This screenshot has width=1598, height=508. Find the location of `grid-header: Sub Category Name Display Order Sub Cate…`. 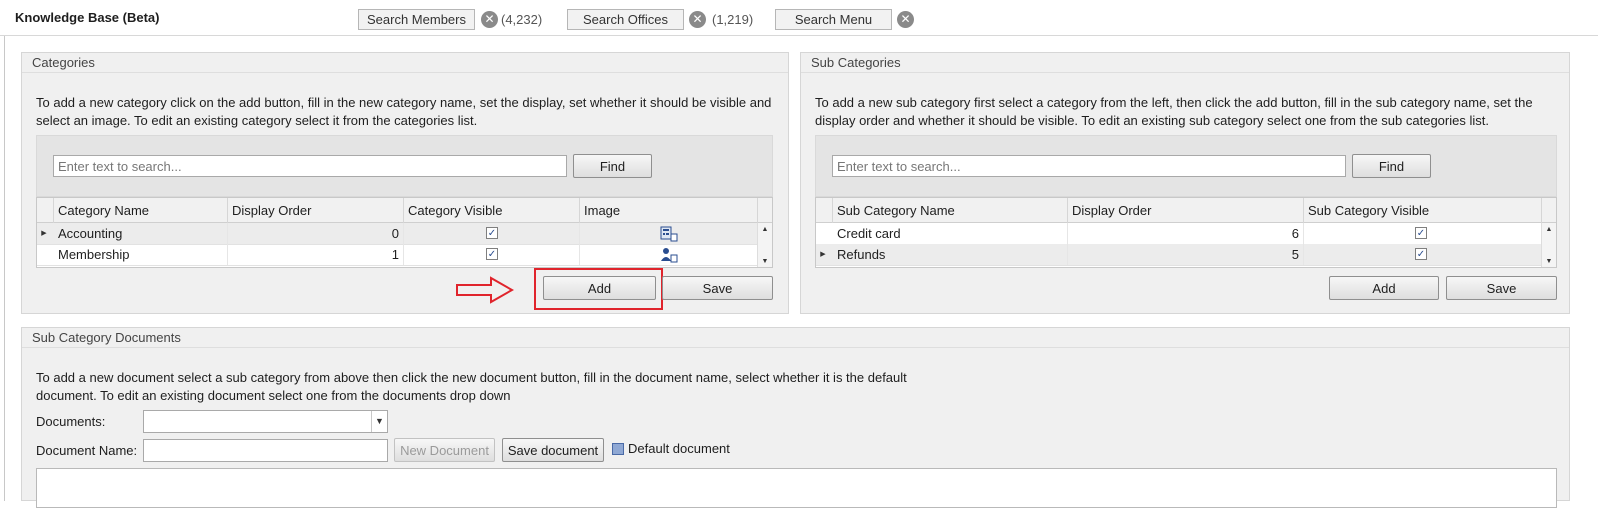

grid-header: Sub Category Name Display Order Sub Cate… is located at coordinates (1186, 210).